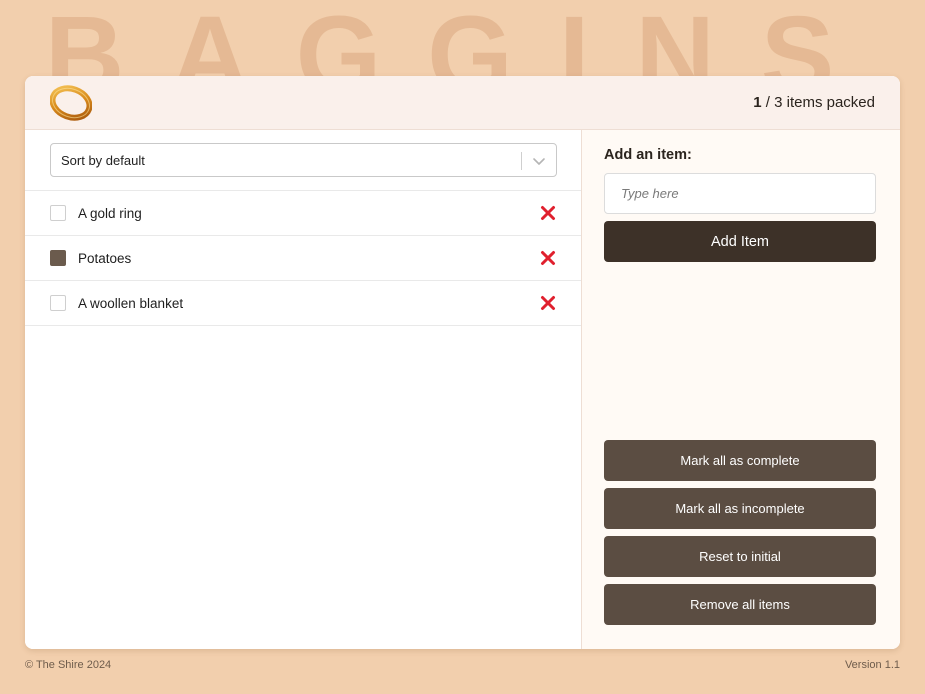 This screenshot has height=694, width=925. I want to click on sort-bar: Sort by default, so click(303, 160).